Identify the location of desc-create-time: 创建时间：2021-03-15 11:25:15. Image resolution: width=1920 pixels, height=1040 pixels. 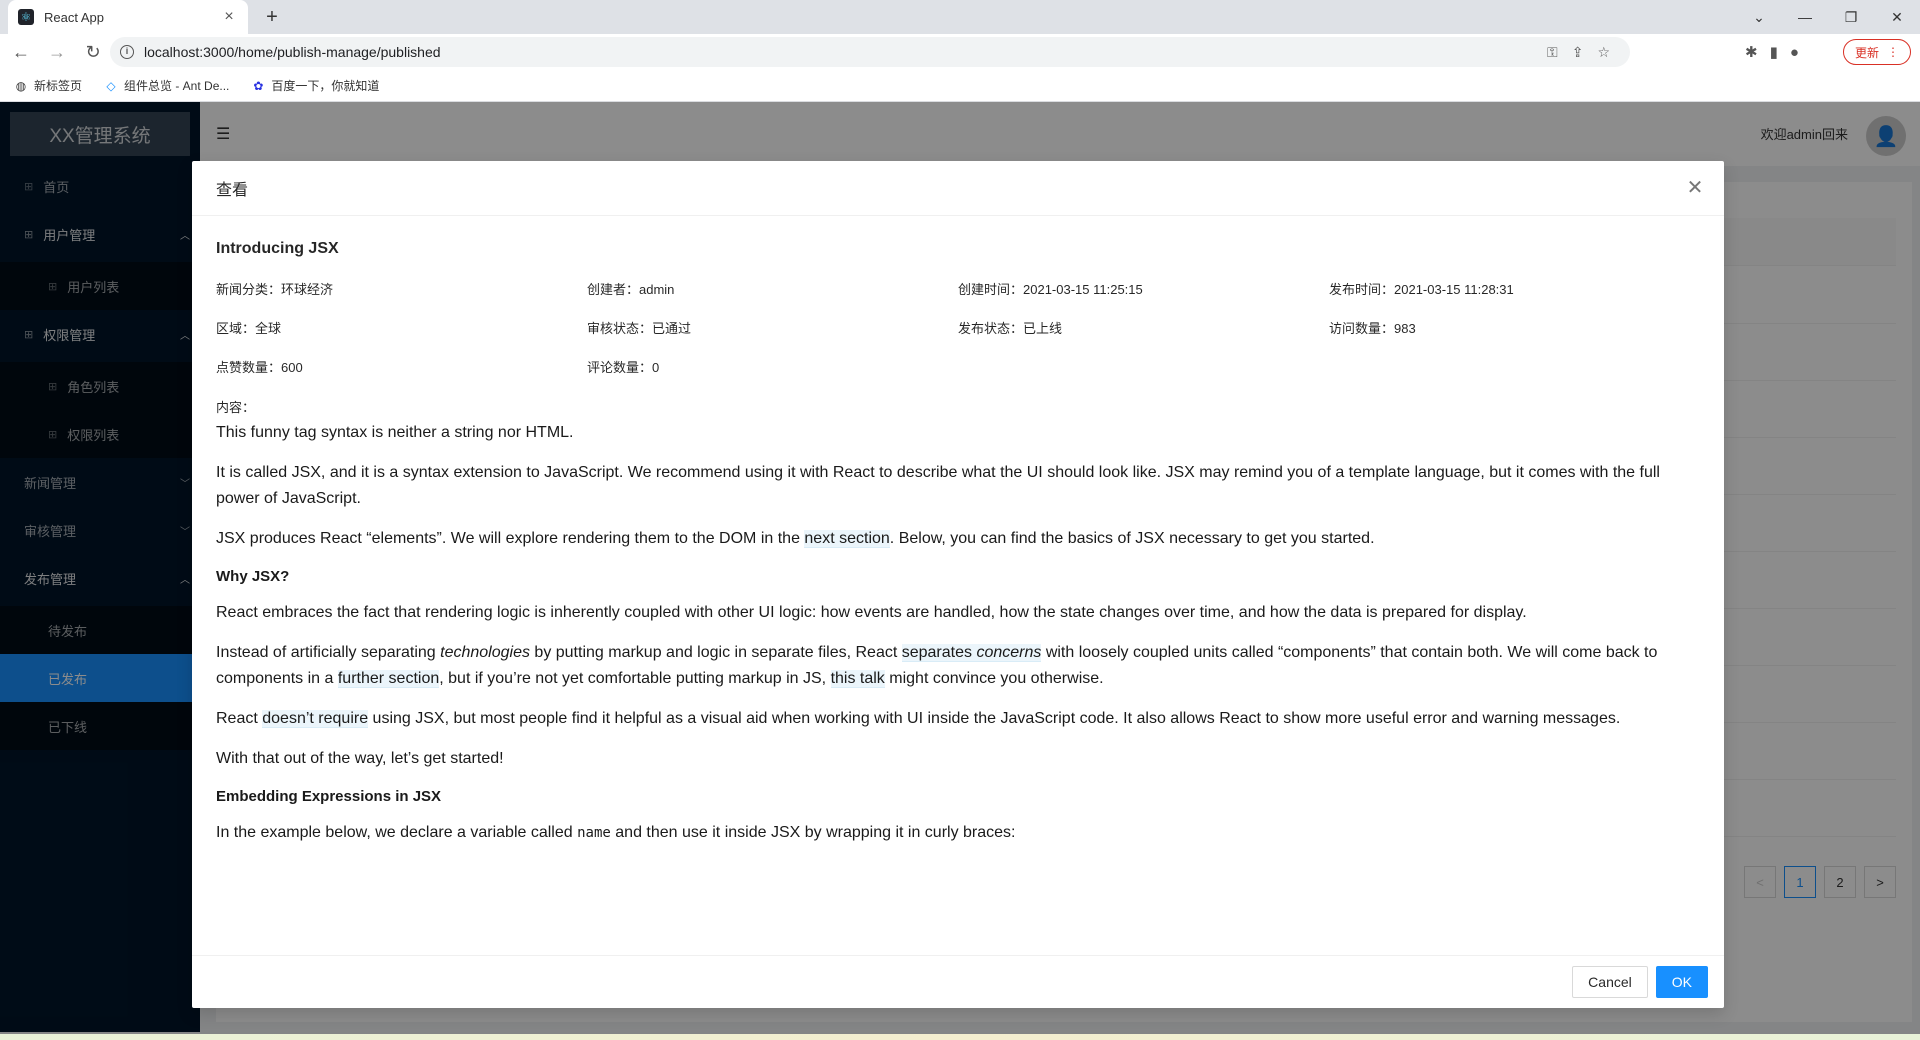
(1050, 289).